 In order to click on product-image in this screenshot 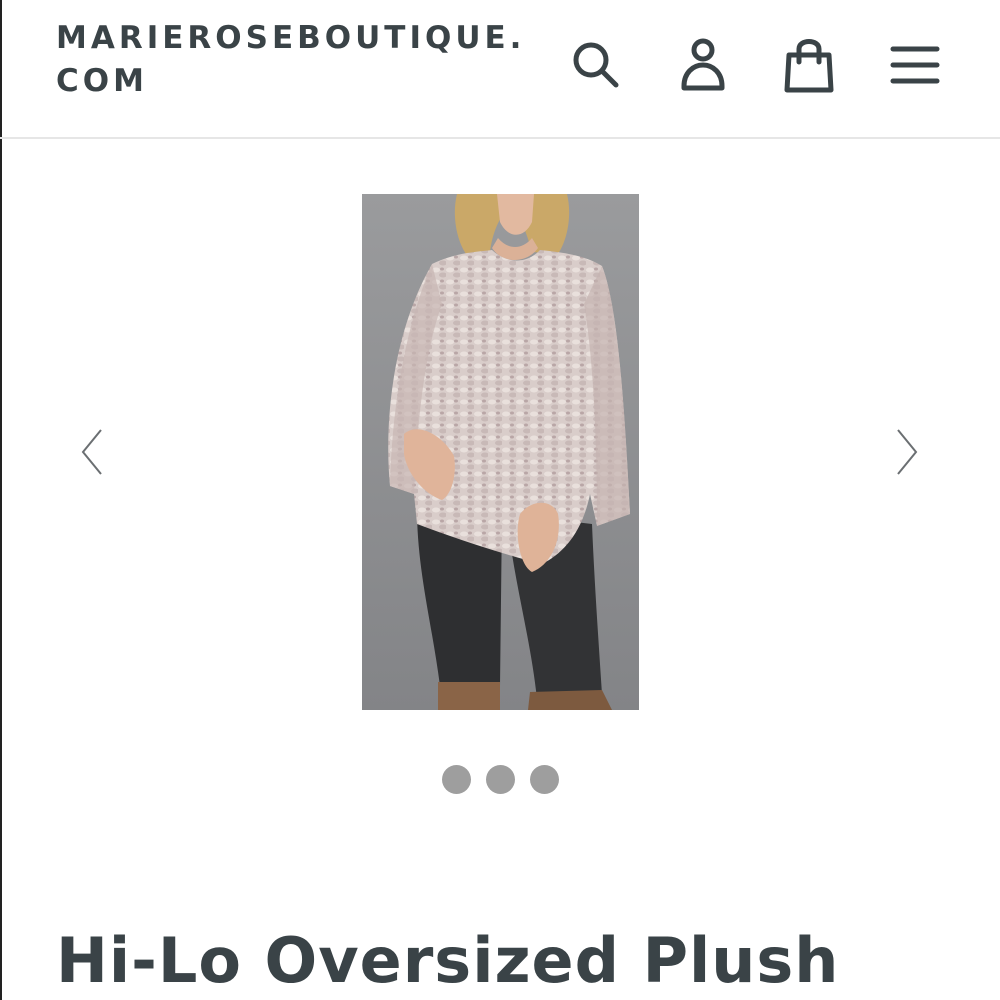, I will do `click(500, 452)`.